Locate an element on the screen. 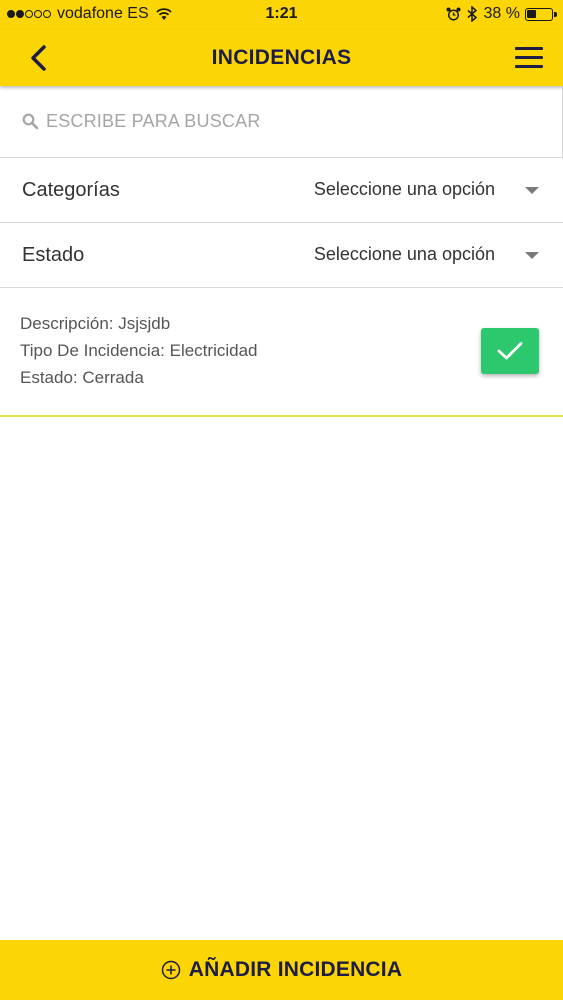  battery-icon is located at coordinates (541, 14).